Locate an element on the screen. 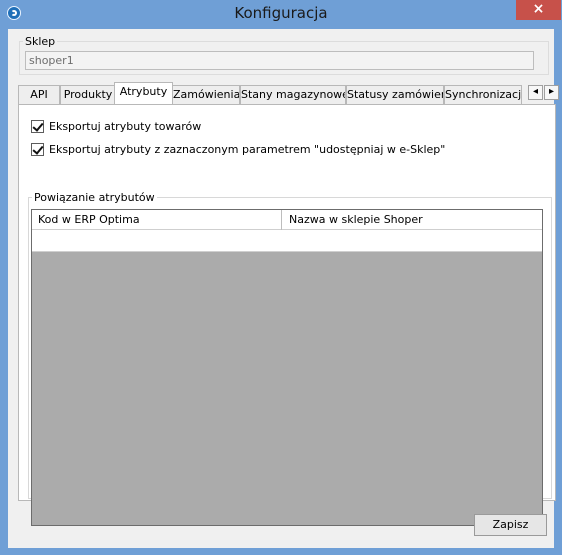 The image size is (562, 555). tab-produkty: Produkty is located at coordinates (88, 94).